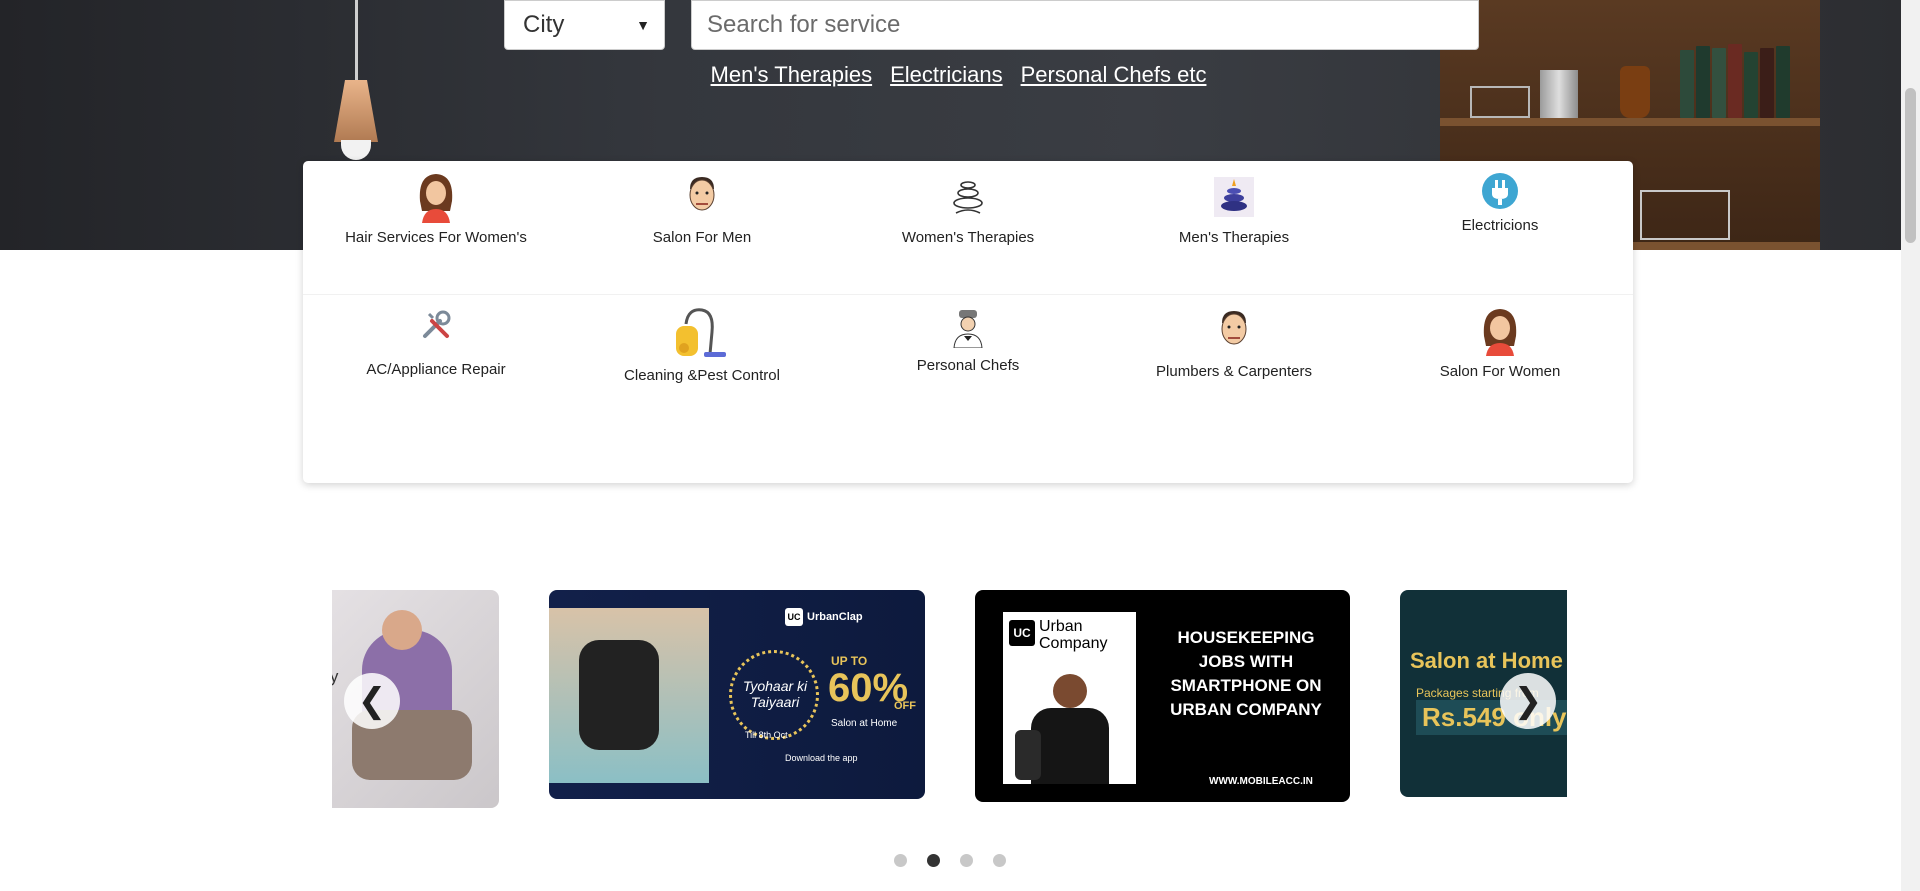  I want to click on search-input, so click(1085, 25).